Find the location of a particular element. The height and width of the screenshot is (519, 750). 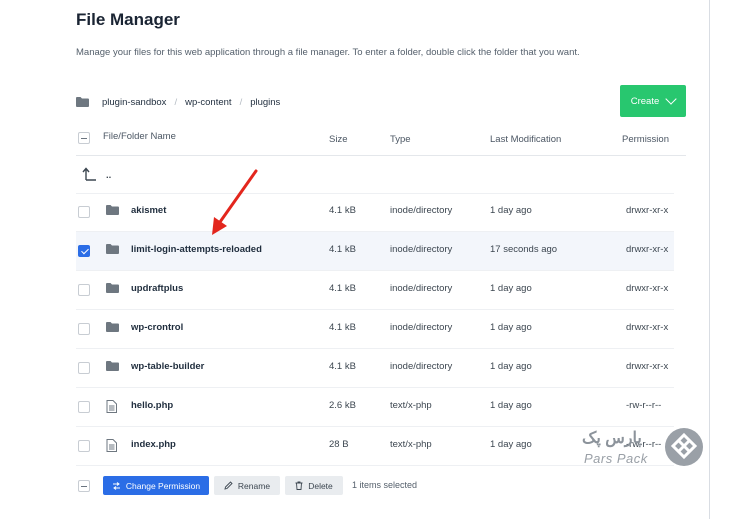

header-type: Type is located at coordinates (400, 139).